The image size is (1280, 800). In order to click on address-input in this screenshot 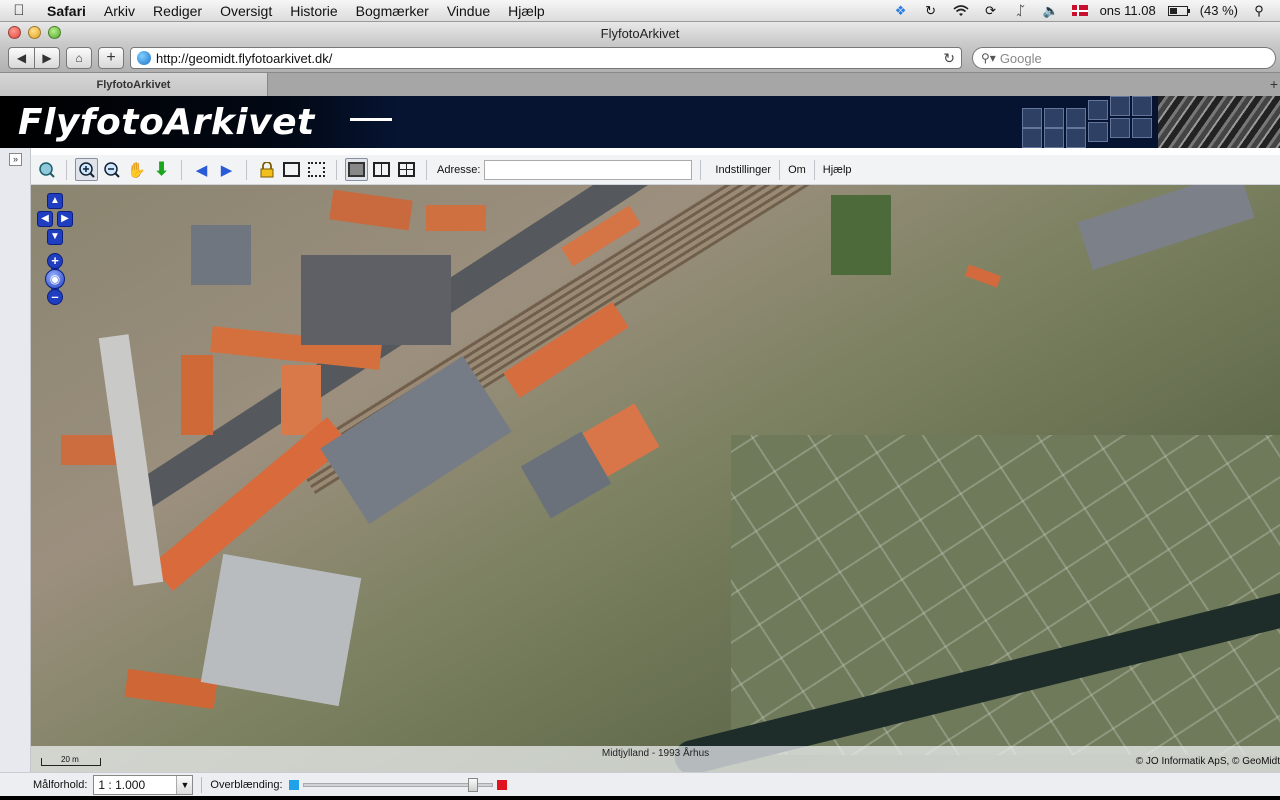, I will do `click(588, 169)`.